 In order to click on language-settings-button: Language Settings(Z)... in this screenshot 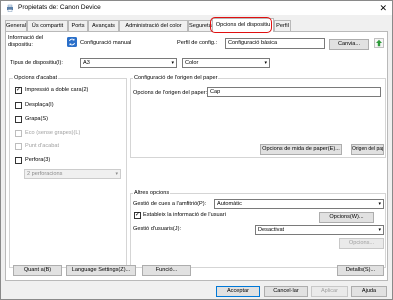, I will do `click(101, 270)`.